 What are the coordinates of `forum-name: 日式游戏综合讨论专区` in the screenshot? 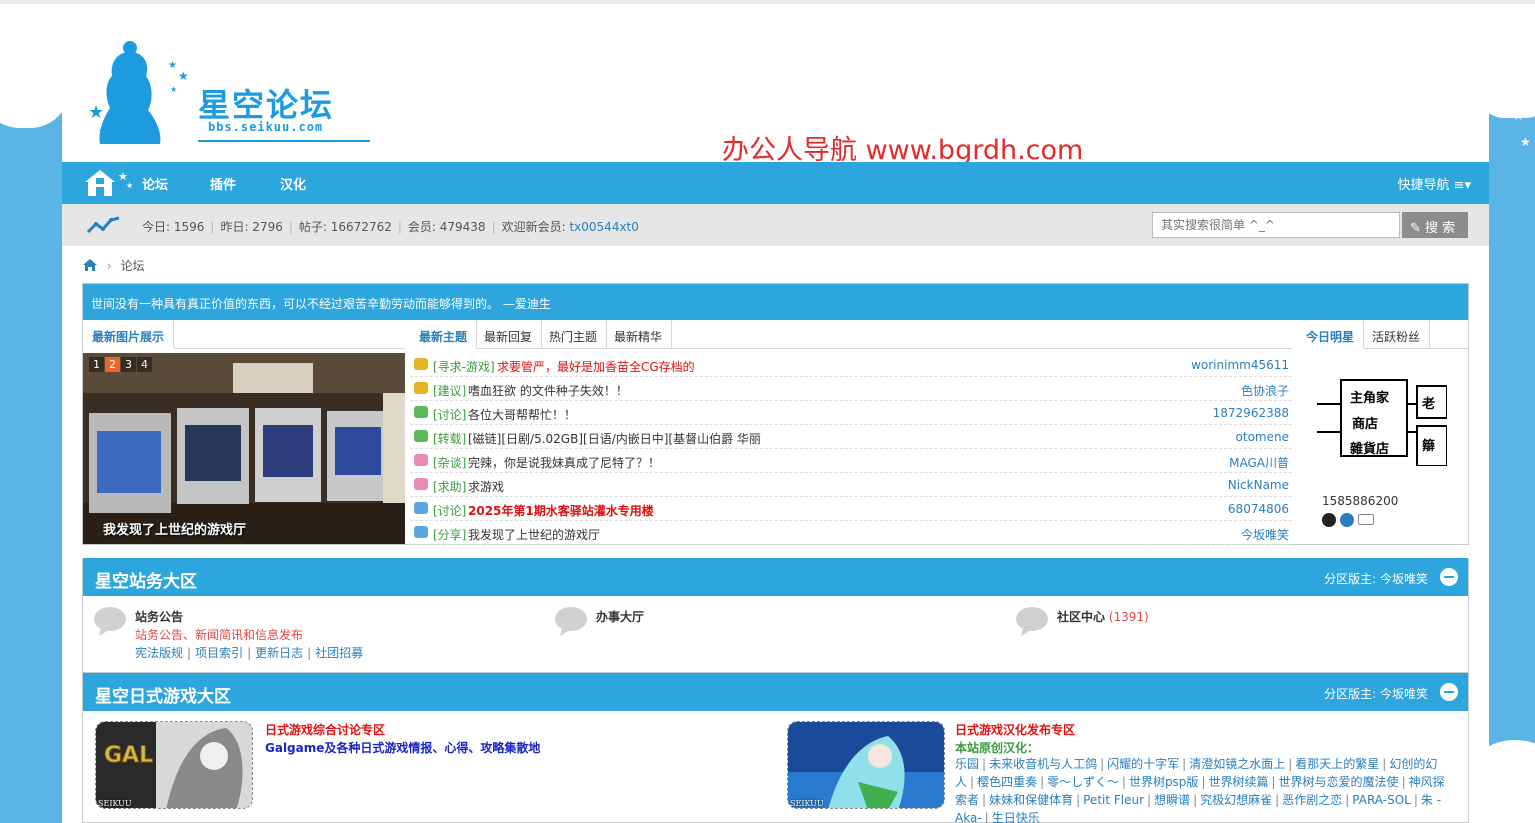 It's located at (325, 729).